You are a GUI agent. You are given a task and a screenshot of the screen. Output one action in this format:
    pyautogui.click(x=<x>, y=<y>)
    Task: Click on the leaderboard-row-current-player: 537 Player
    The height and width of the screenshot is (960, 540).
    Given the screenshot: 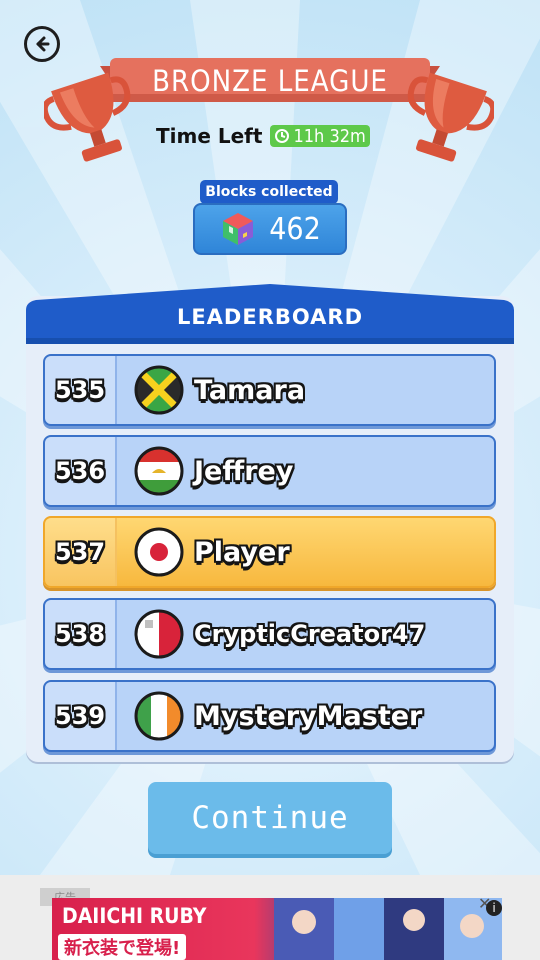 What is the action you would take?
    pyautogui.click(x=269, y=552)
    